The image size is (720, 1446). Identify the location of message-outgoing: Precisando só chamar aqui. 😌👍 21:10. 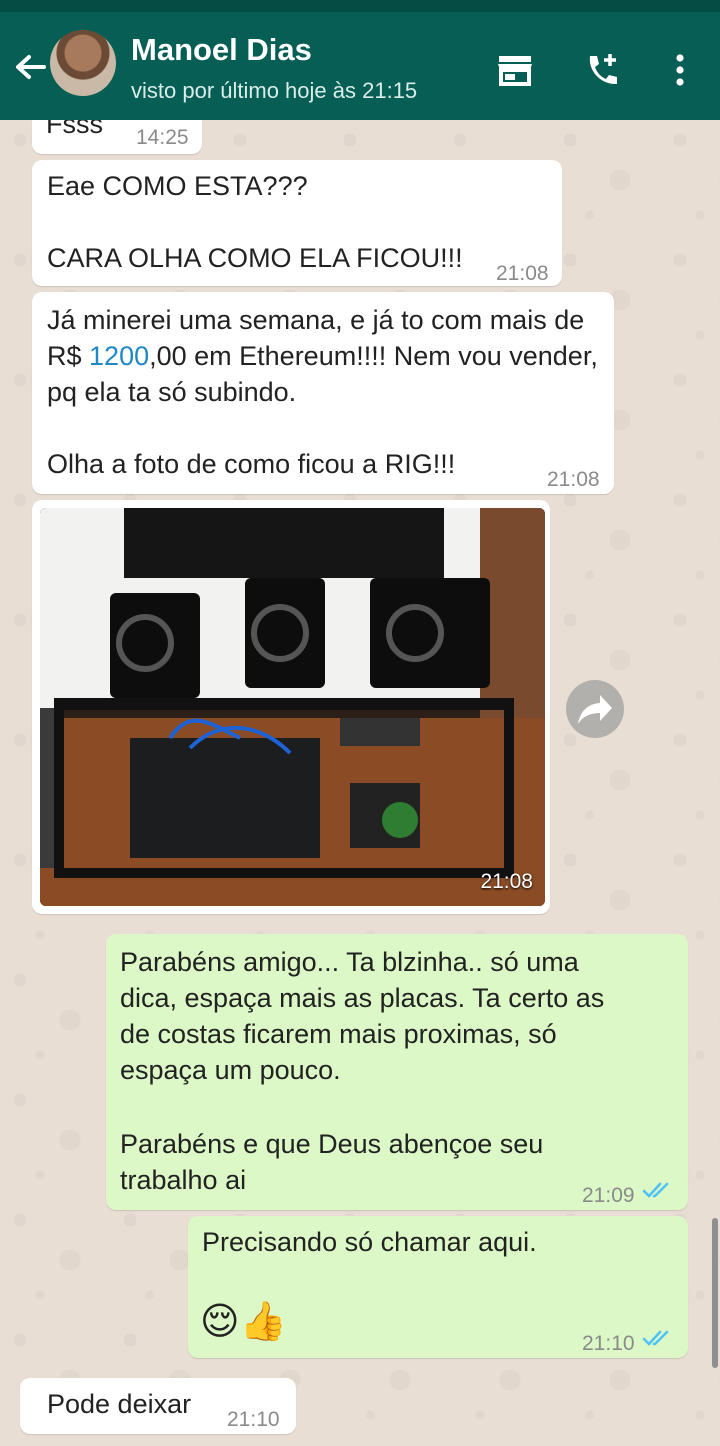
(438, 1287).